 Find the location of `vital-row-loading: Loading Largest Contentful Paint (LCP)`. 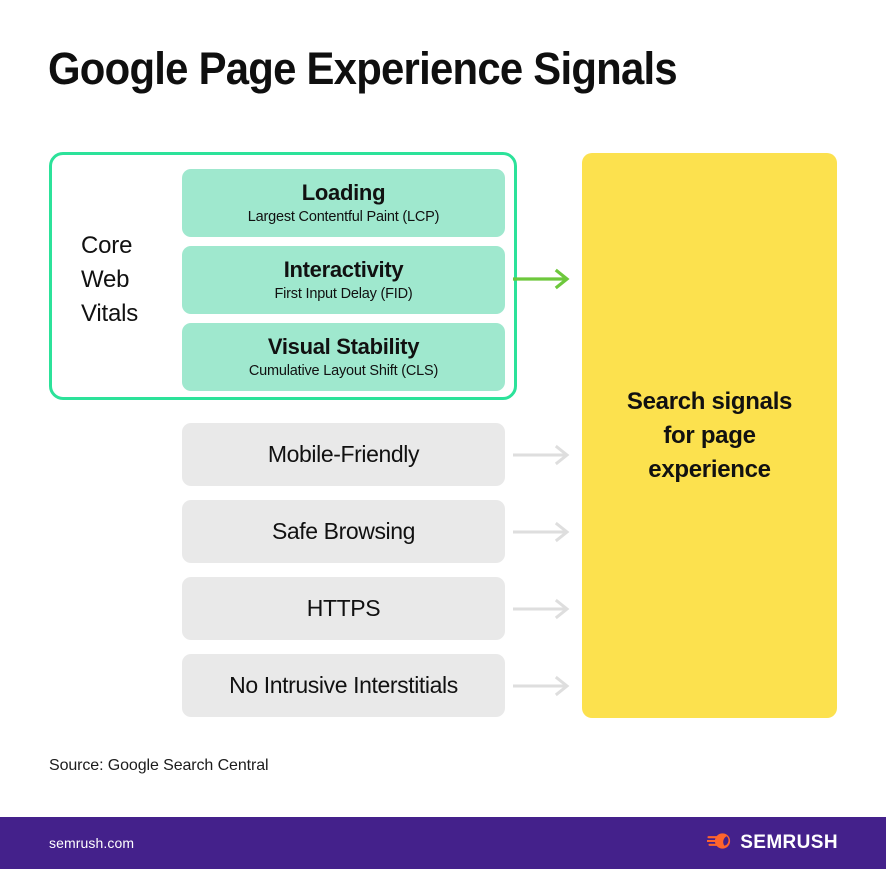

vital-row-loading: Loading Largest Contentful Paint (LCP) is located at coordinates (343, 203).